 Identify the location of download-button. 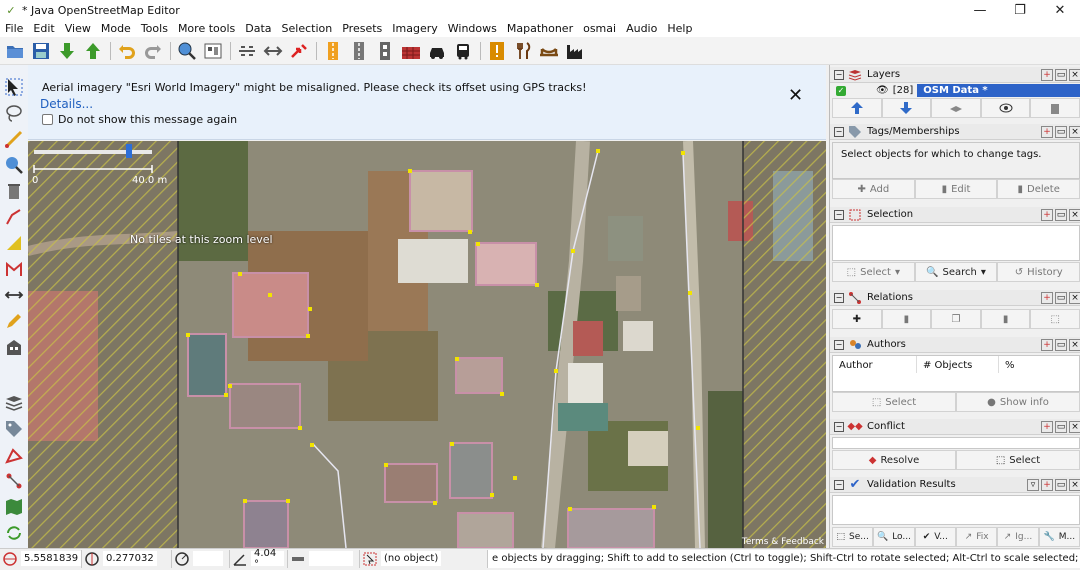
(67, 51).